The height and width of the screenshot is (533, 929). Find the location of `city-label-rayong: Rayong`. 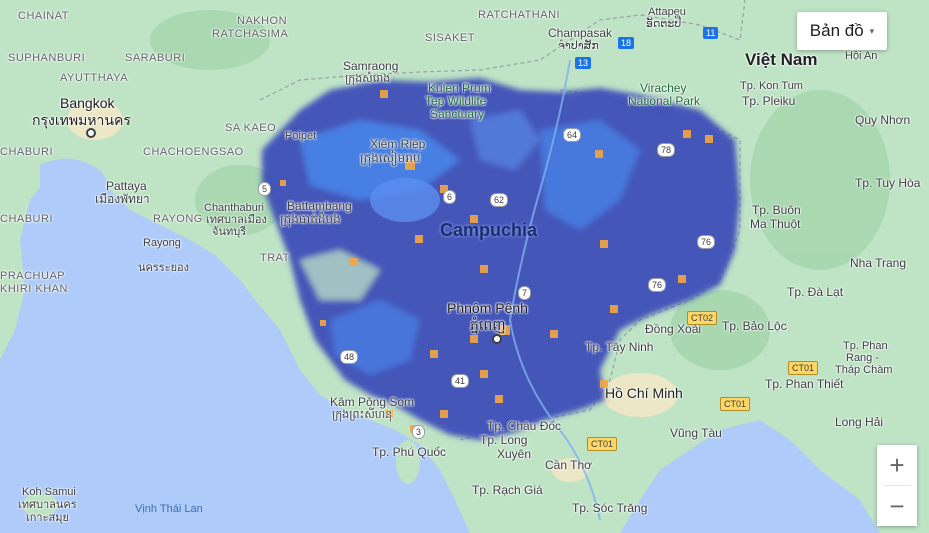

city-label-rayong: Rayong is located at coordinates (162, 243).